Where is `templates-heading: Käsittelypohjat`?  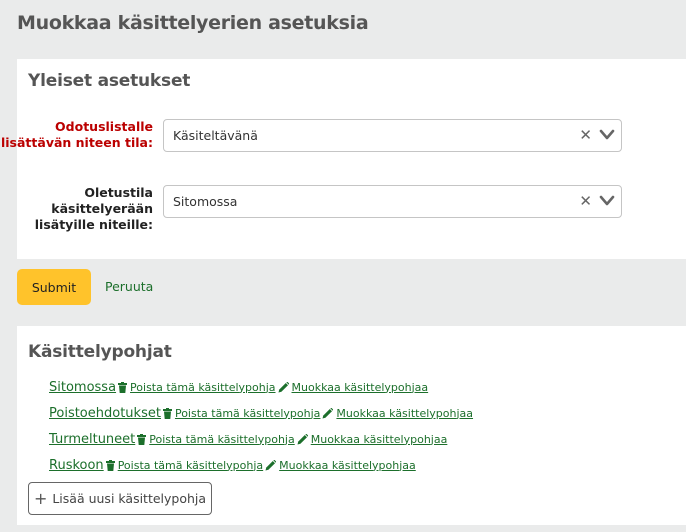 templates-heading: Käsittelypohjat is located at coordinates (100, 352).